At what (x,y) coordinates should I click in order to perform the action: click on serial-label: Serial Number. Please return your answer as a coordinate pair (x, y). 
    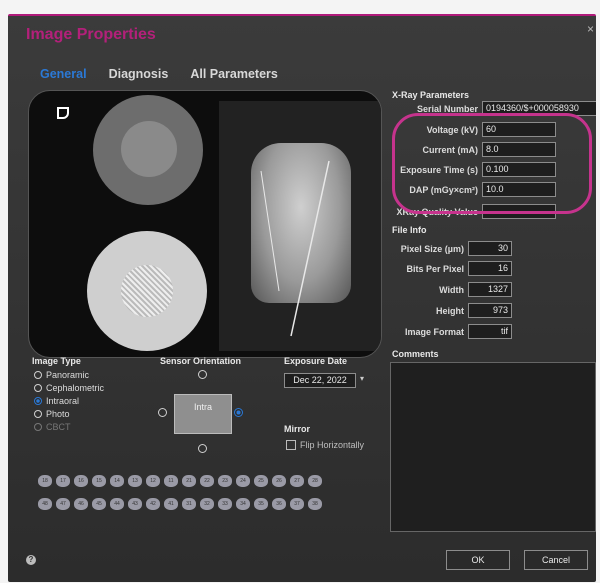
    Looking at the image, I should click on (447, 108).